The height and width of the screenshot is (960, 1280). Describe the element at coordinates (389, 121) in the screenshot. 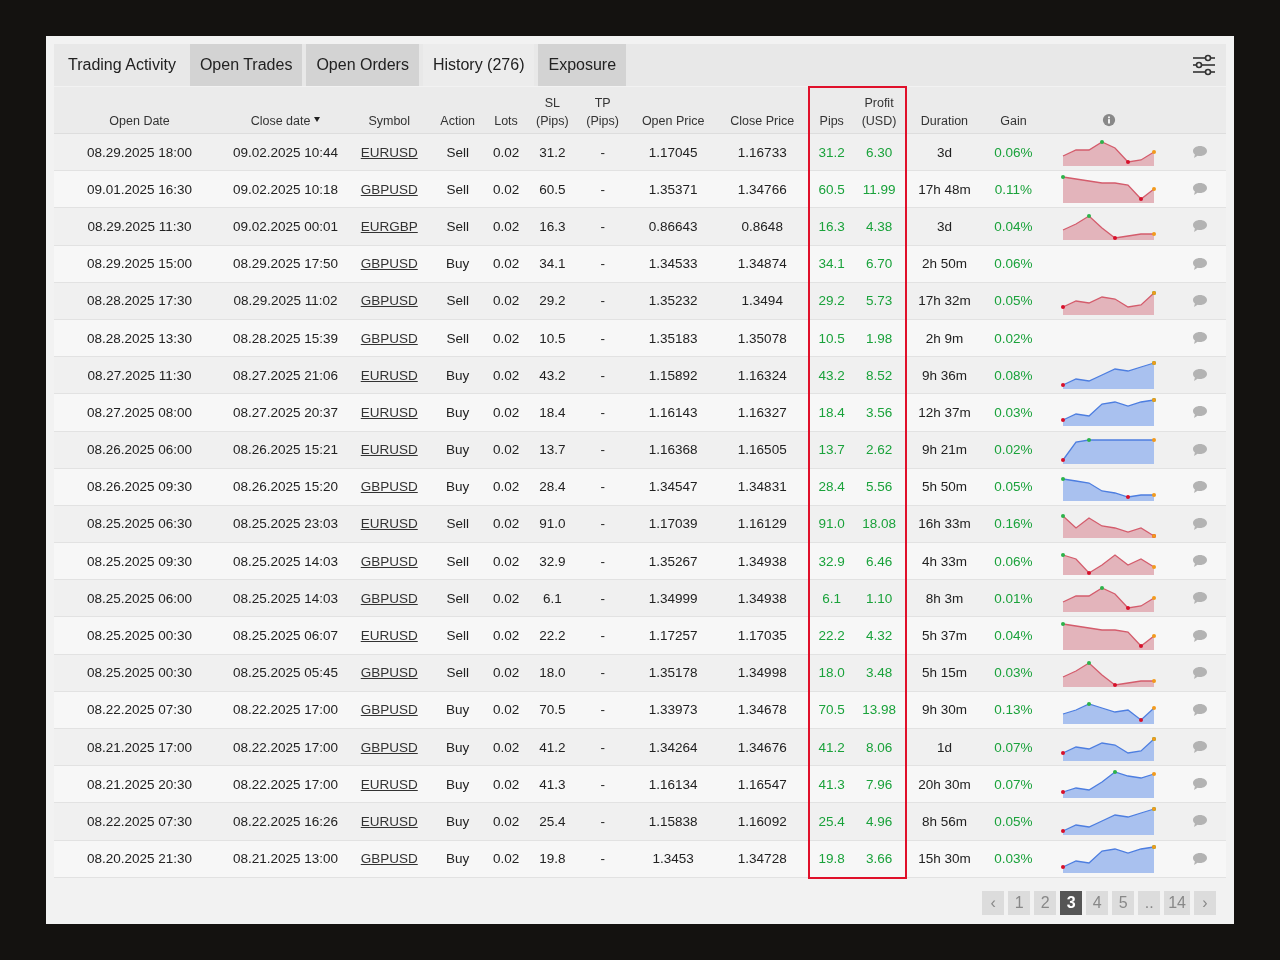

I see `column-header: Symbol` at that location.